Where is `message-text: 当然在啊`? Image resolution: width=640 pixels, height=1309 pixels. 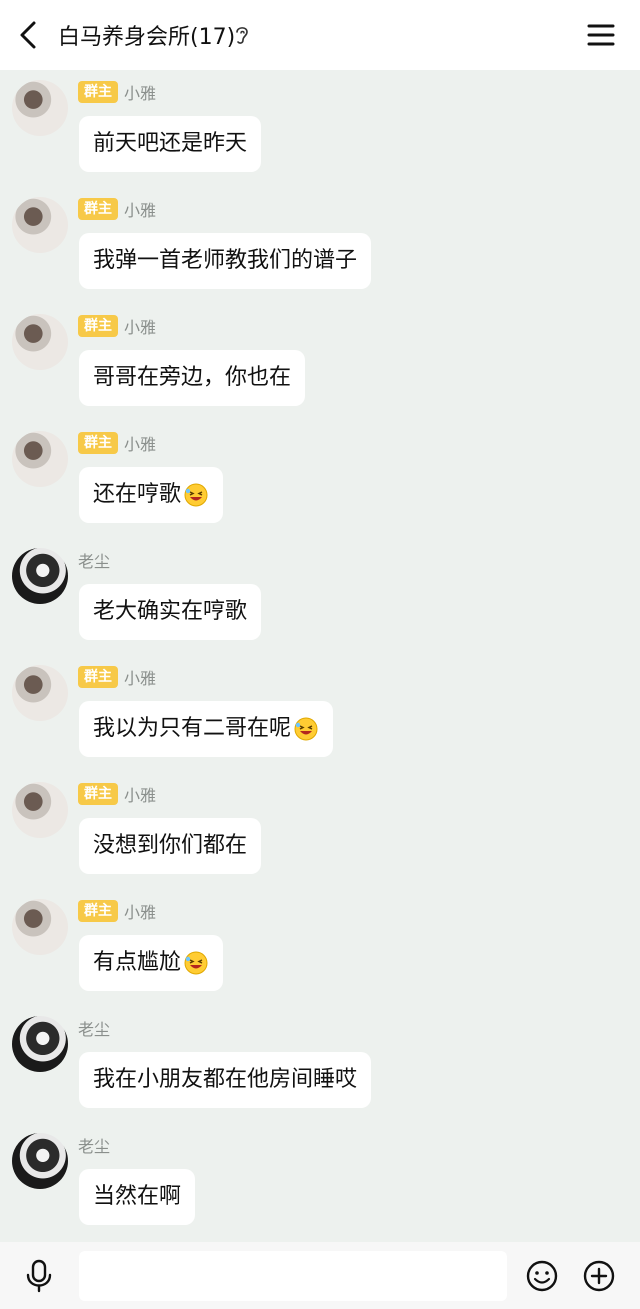 message-text: 当然在啊 is located at coordinates (137, 1196).